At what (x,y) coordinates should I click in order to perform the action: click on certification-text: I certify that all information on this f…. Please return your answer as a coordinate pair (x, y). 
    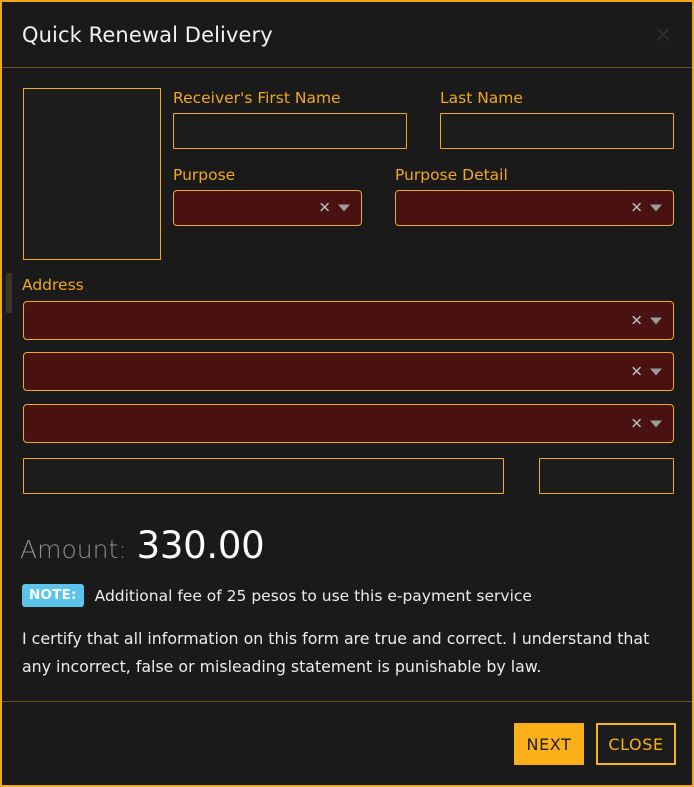
    Looking at the image, I should click on (336, 652).